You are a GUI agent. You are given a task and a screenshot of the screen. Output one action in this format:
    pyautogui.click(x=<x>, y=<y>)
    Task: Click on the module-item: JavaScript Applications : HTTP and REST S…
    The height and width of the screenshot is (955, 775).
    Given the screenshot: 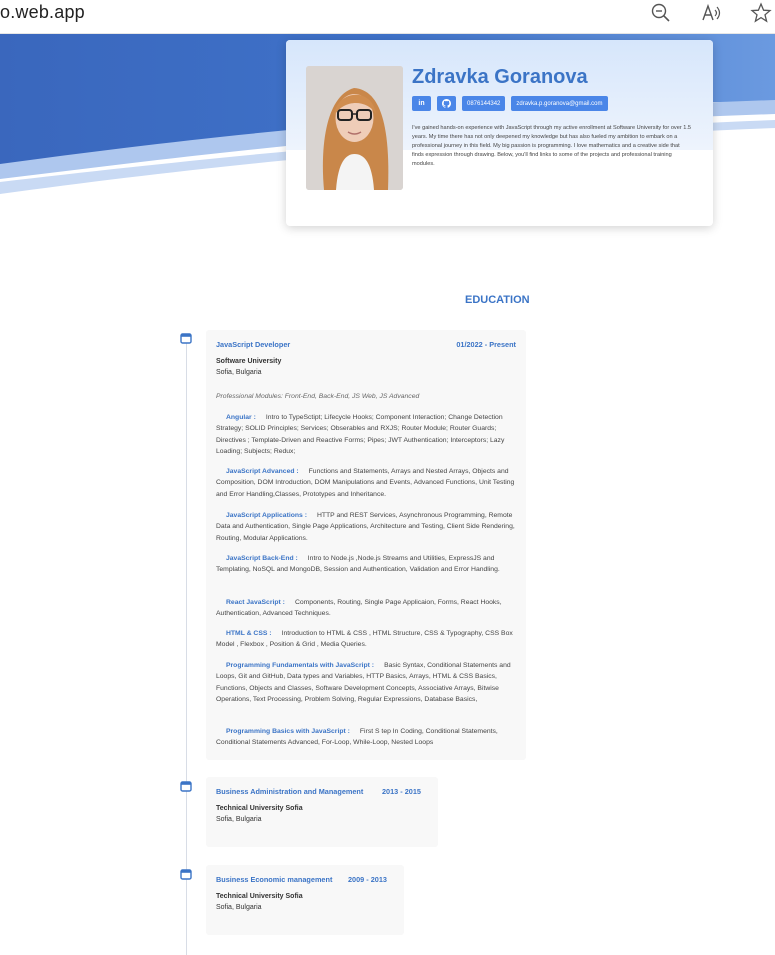 What is the action you would take?
    pyautogui.click(x=366, y=527)
    